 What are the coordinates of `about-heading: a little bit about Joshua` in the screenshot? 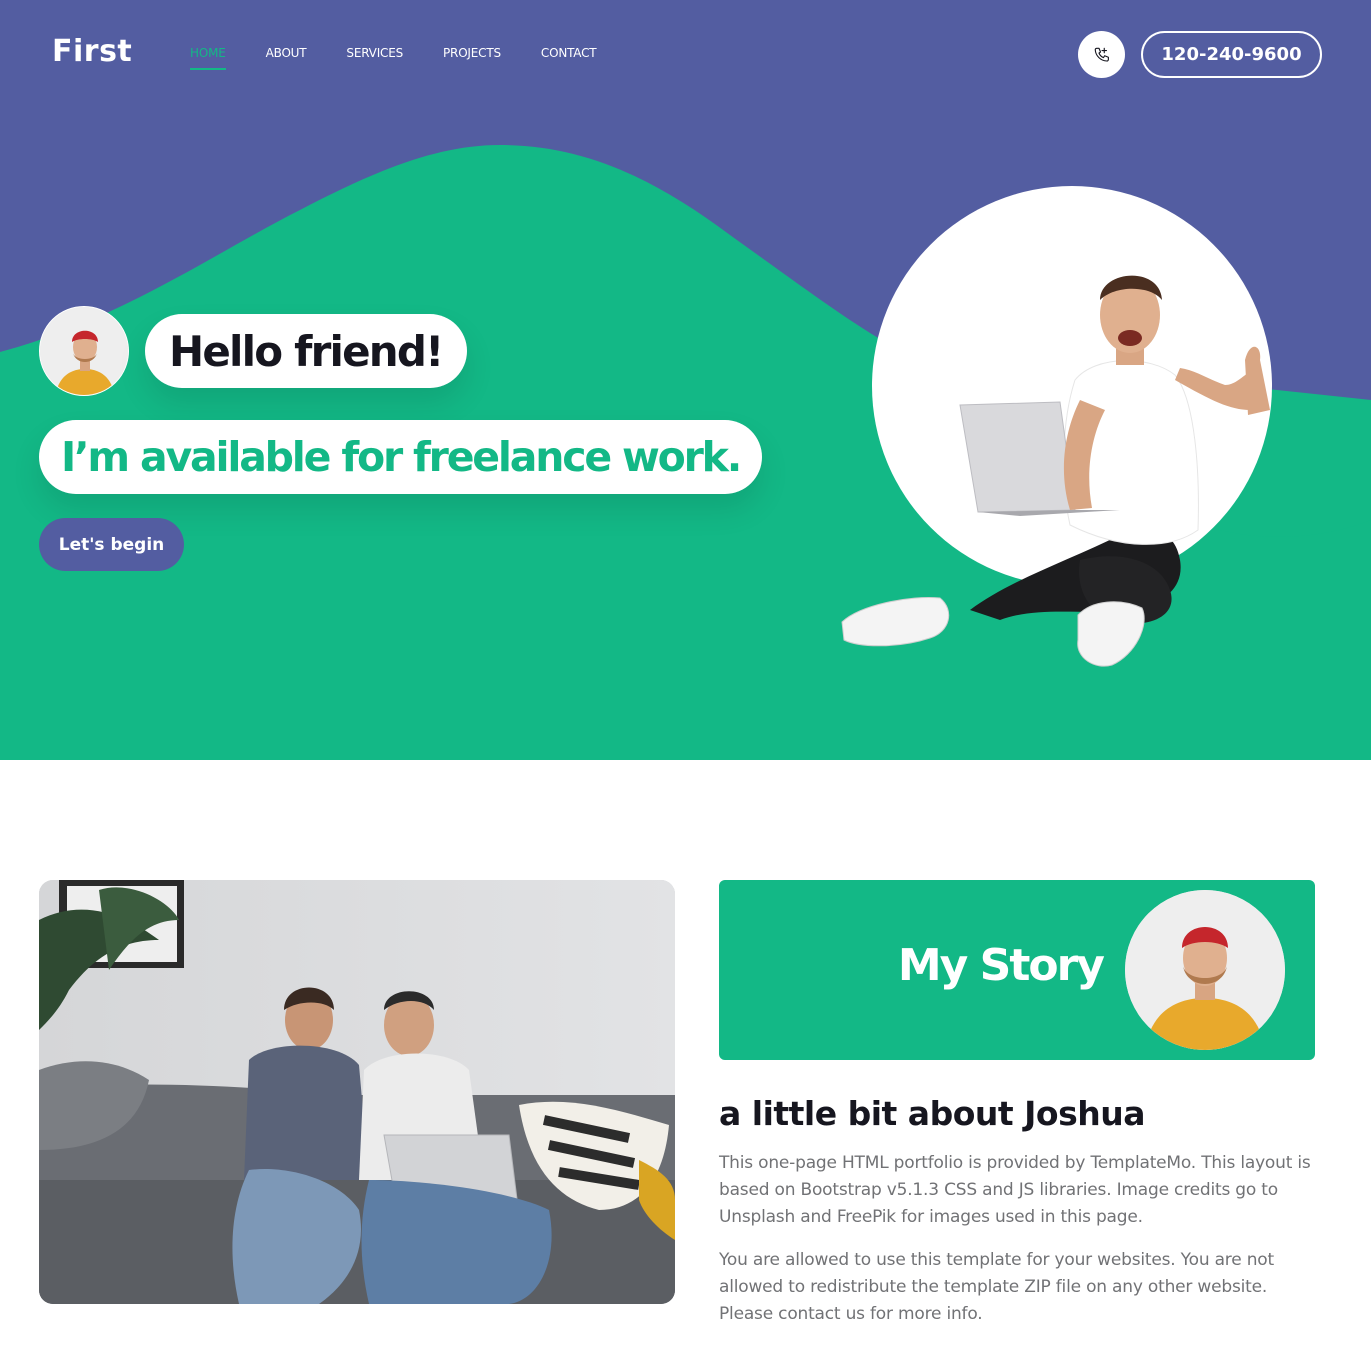 It's located at (932, 1113).